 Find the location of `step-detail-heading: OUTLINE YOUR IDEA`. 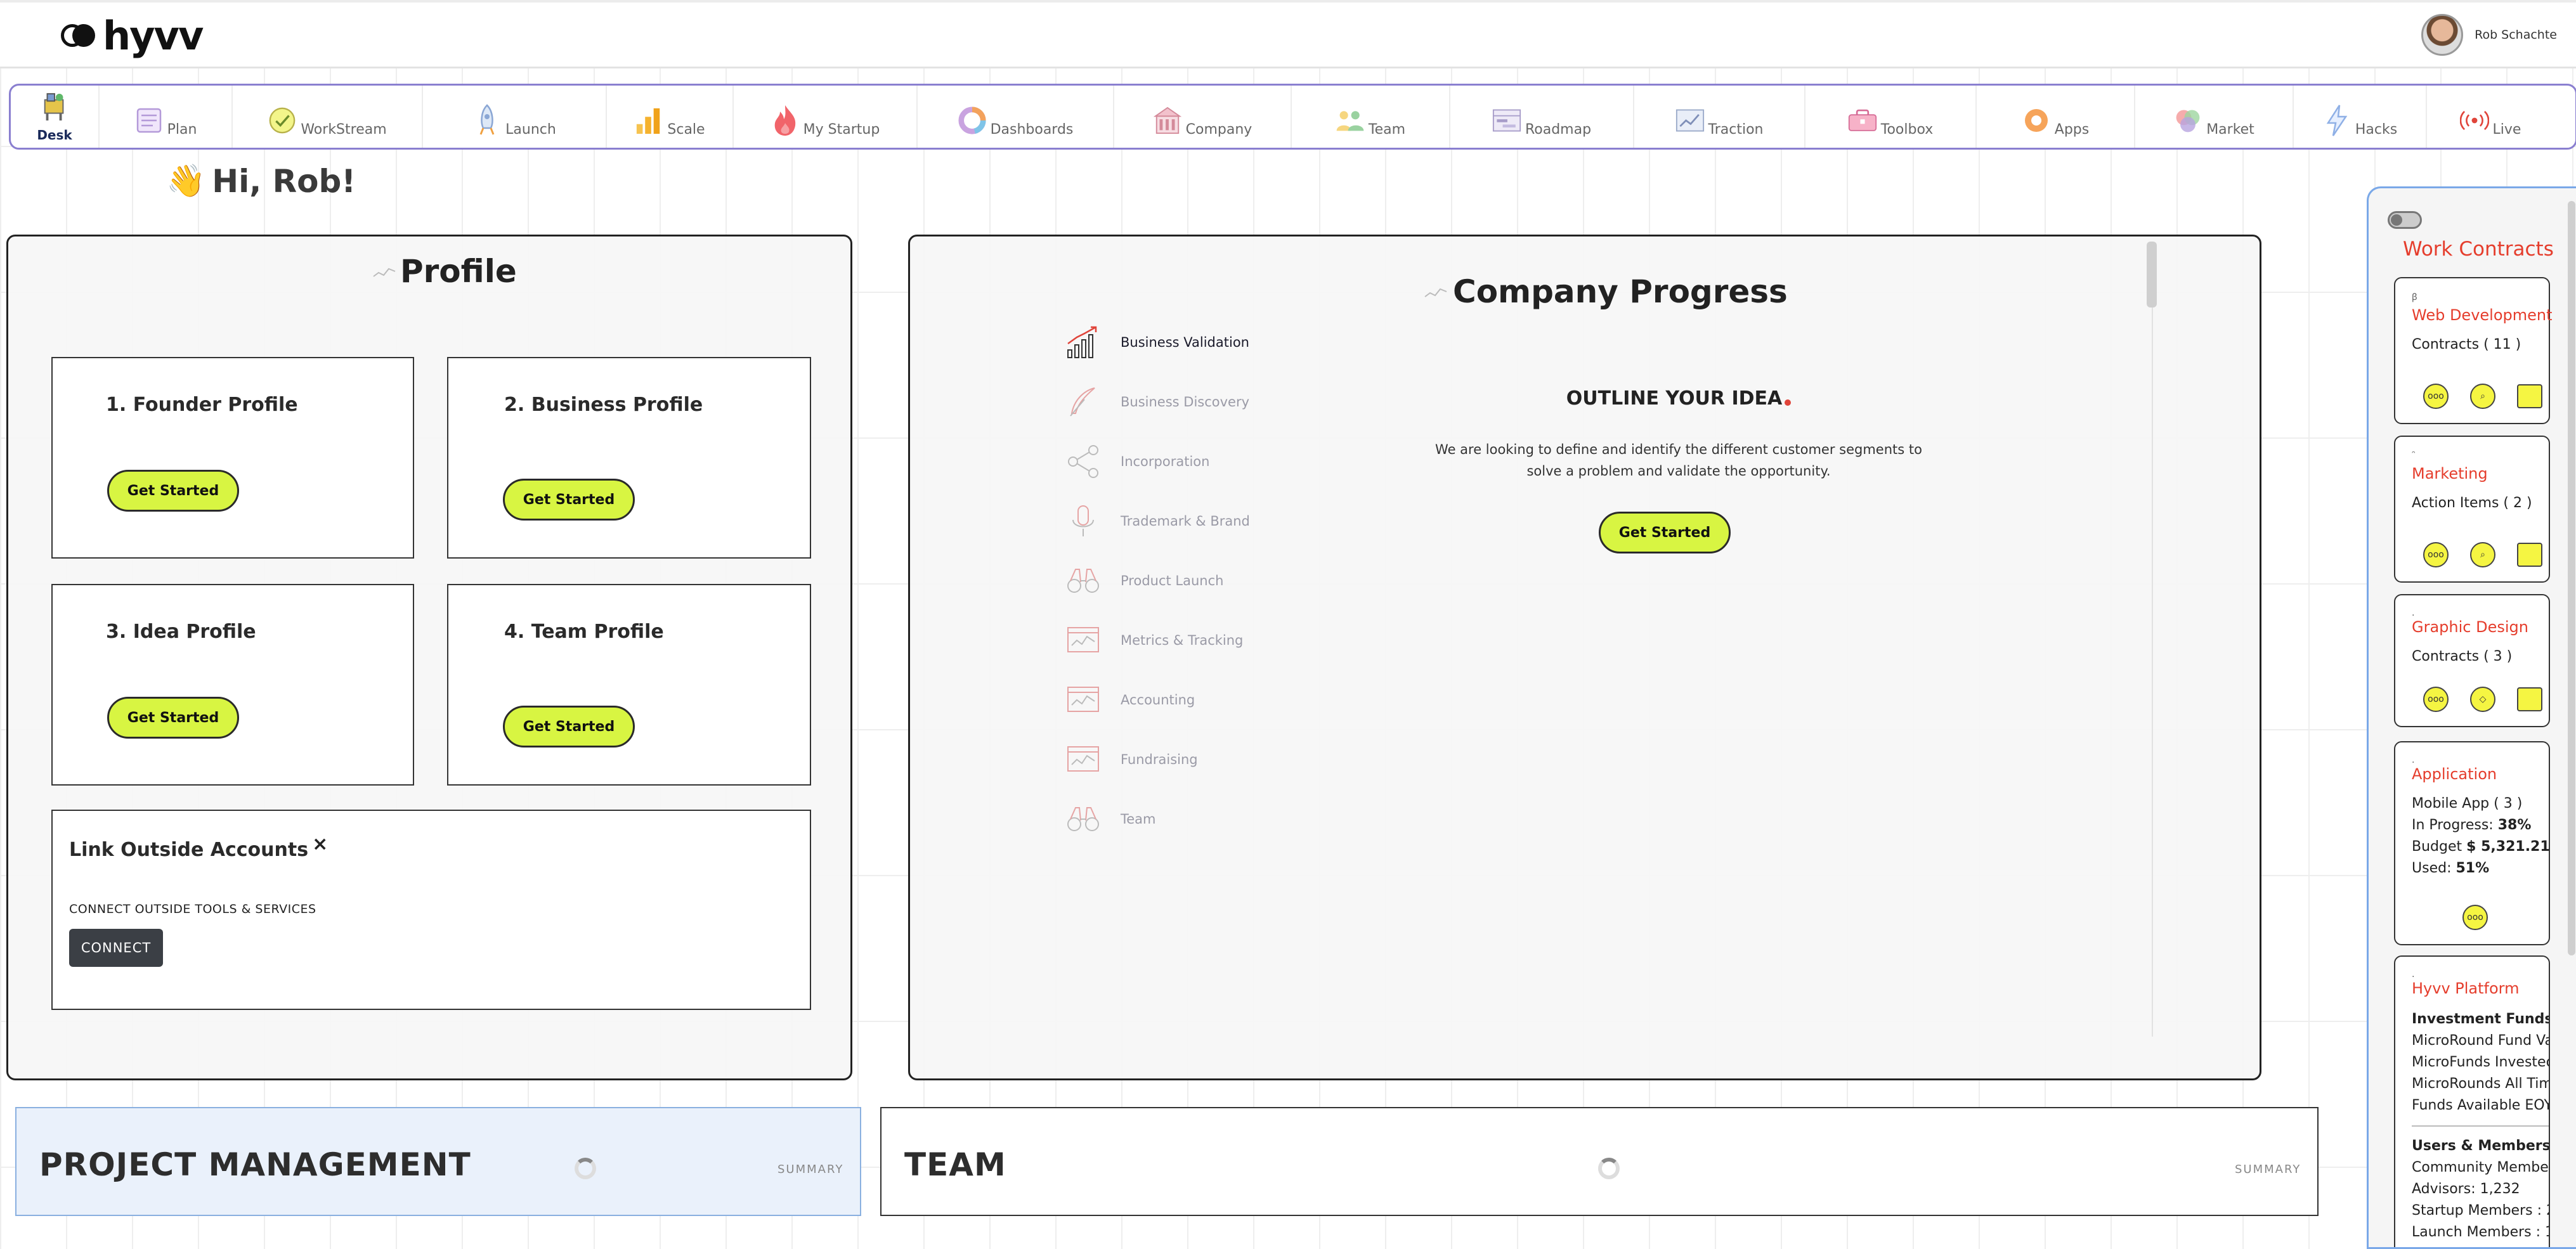

step-detail-heading: OUTLINE YOUR IDEA is located at coordinates (1675, 398).